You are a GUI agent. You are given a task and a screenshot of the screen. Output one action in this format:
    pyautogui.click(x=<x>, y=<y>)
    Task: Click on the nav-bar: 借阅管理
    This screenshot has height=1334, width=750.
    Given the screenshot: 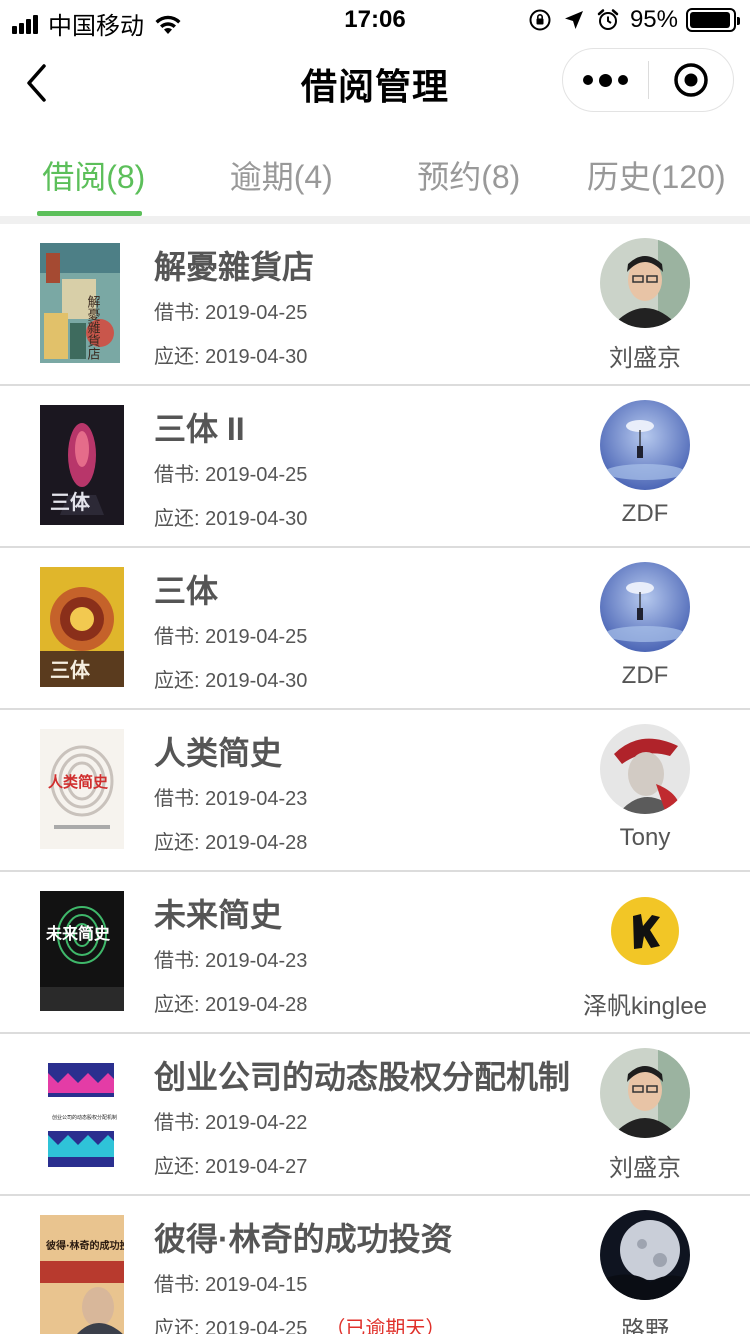 What is the action you would take?
    pyautogui.click(x=375, y=83)
    